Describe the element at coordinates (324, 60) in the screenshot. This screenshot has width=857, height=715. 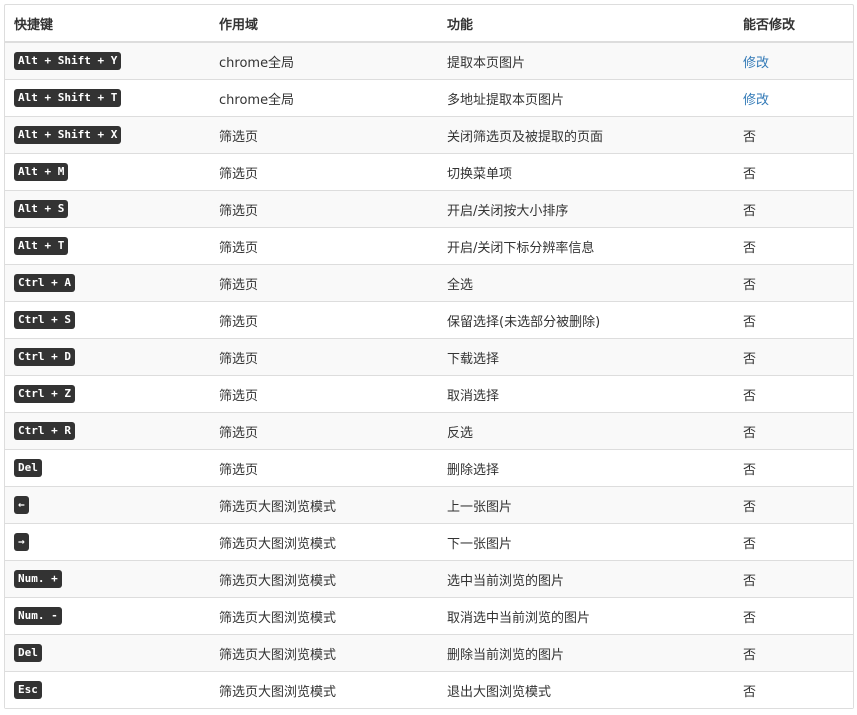
I see `scope-cell: chrome全局` at that location.